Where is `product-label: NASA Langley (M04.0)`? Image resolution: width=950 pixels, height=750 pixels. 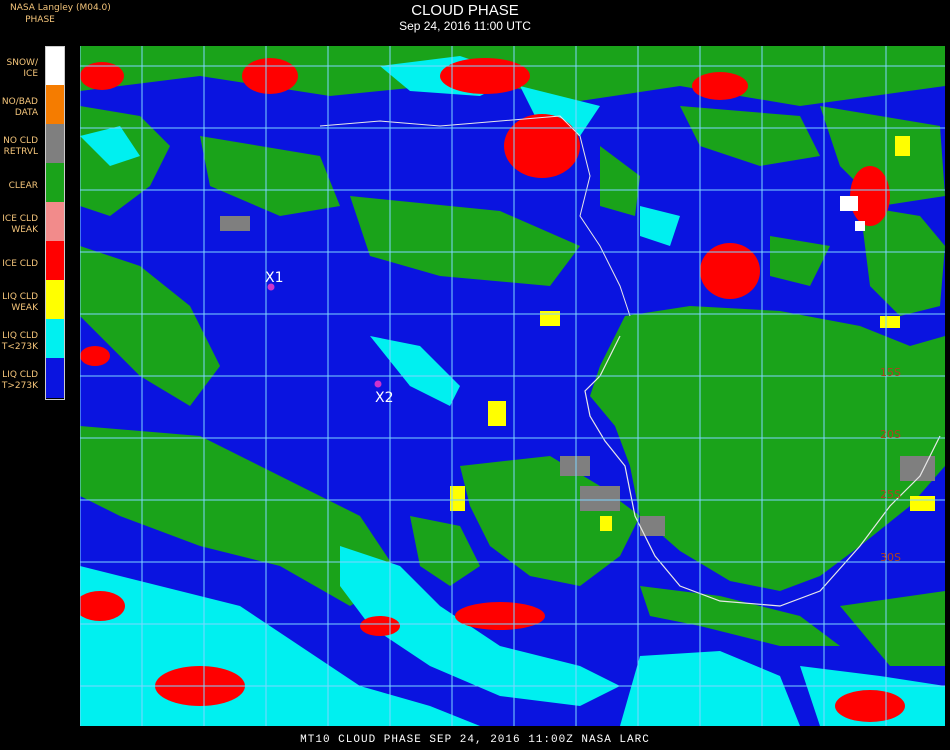 product-label: NASA Langley (M04.0) is located at coordinates (60, 8).